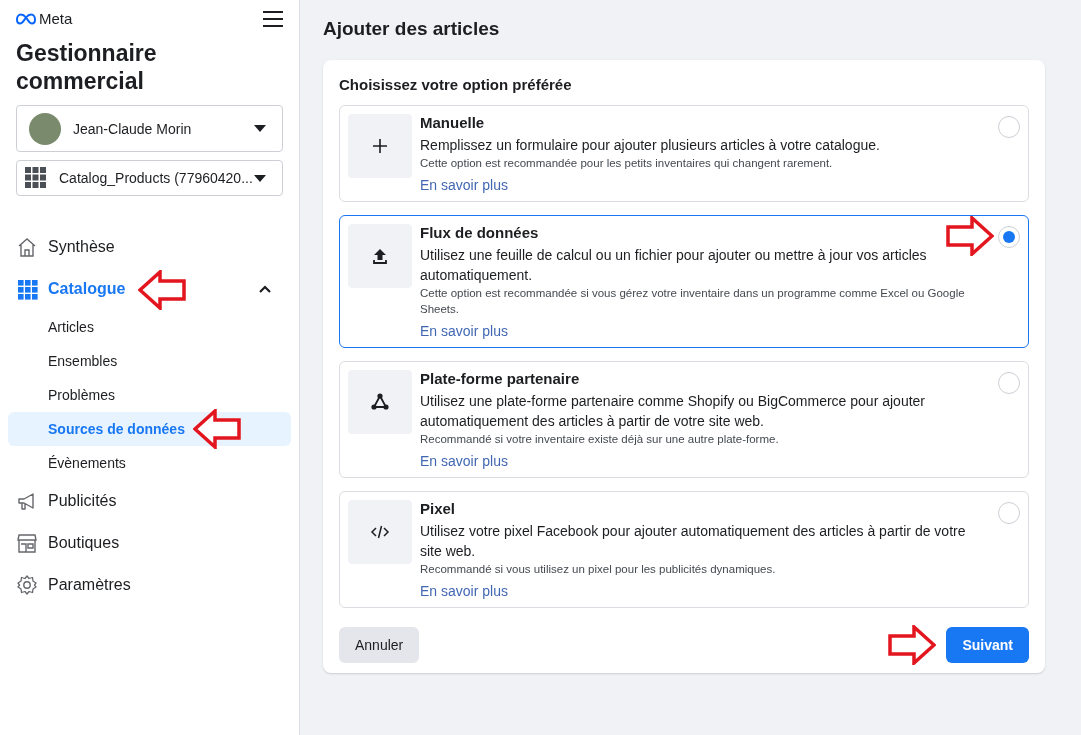 Image resolution: width=1081 pixels, height=735 pixels. I want to click on nav-item: Catalogue, so click(149, 289).